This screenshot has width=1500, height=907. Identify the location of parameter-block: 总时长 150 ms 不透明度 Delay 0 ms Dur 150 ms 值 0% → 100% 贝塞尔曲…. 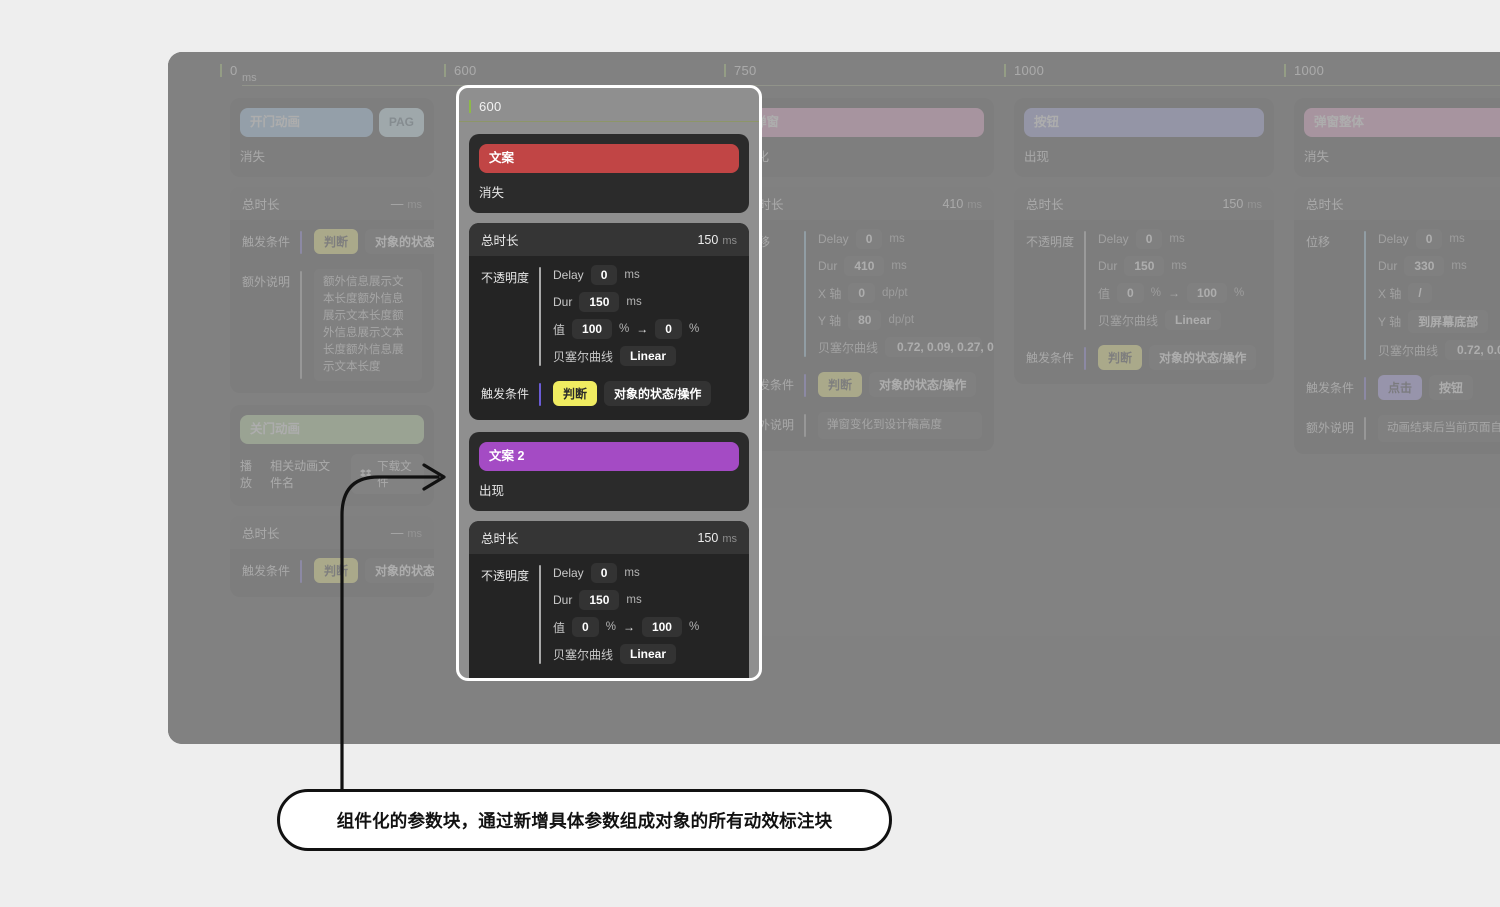
(1144, 285).